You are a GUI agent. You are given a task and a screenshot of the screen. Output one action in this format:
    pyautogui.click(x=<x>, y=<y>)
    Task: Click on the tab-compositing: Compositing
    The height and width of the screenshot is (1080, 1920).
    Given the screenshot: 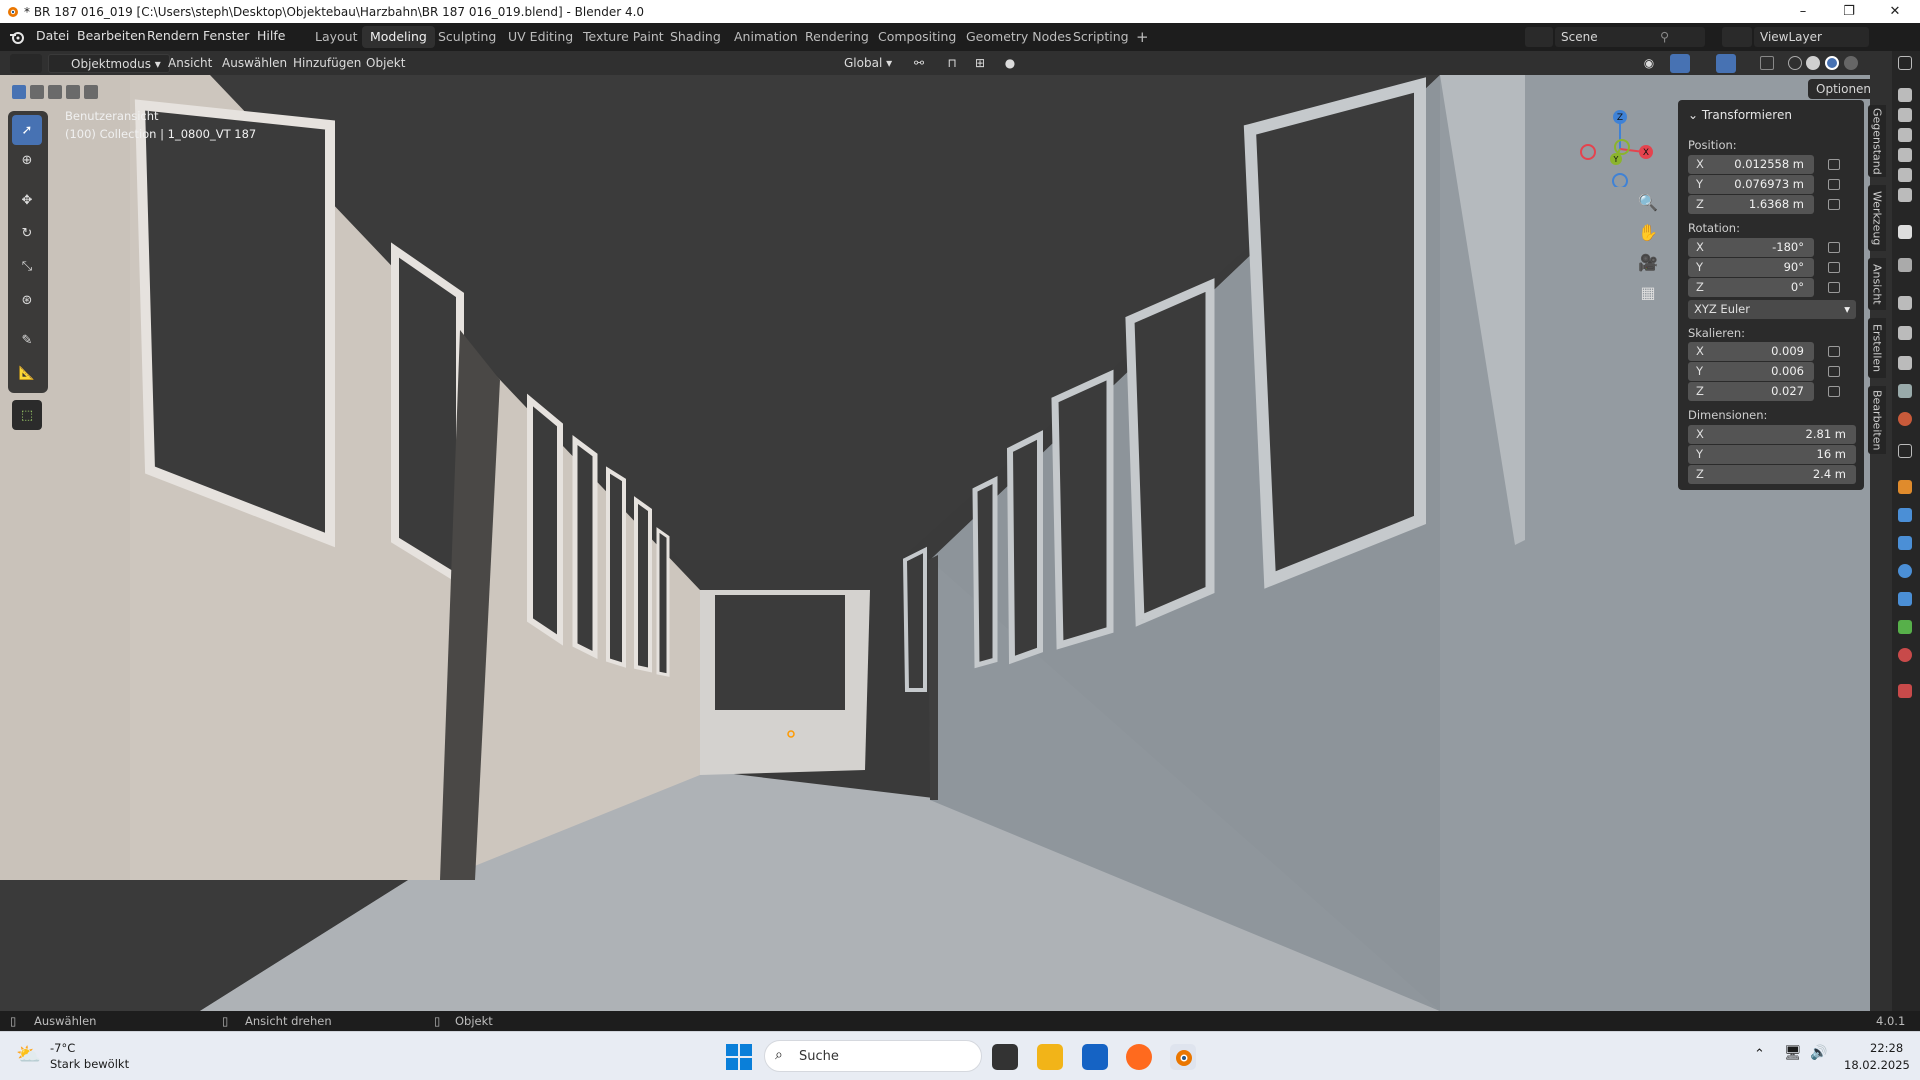 What is the action you would take?
    pyautogui.click(x=917, y=37)
    